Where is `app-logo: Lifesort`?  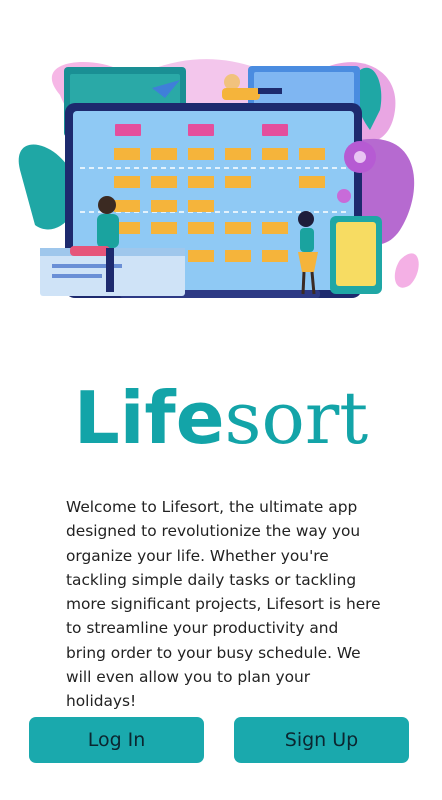 app-logo: Lifesort is located at coordinates (221, 418).